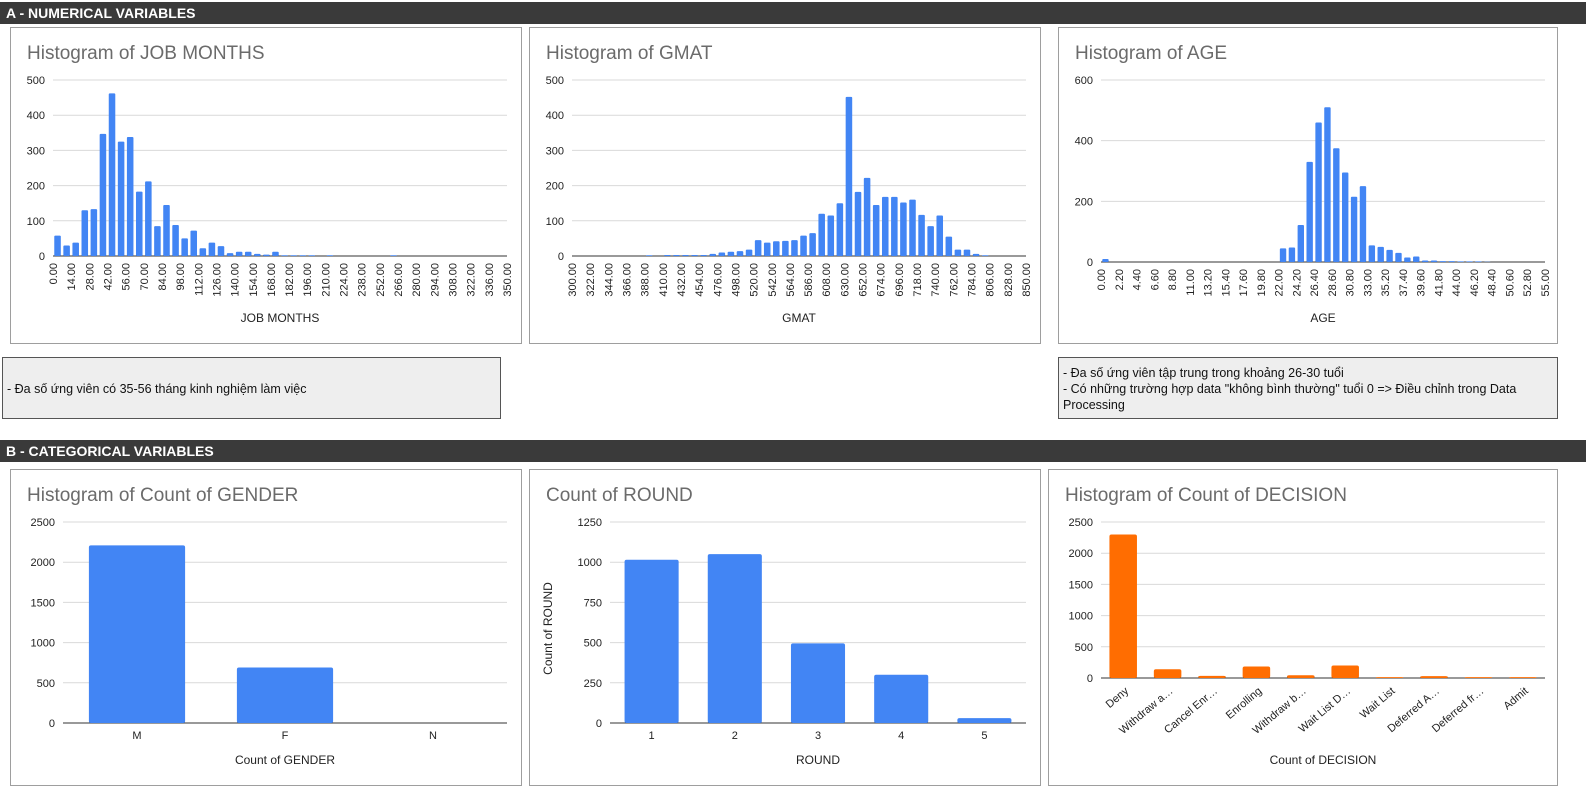 The width and height of the screenshot is (1586, 797). I want to click on x-tick-label: 630.00, so click(845, 280).